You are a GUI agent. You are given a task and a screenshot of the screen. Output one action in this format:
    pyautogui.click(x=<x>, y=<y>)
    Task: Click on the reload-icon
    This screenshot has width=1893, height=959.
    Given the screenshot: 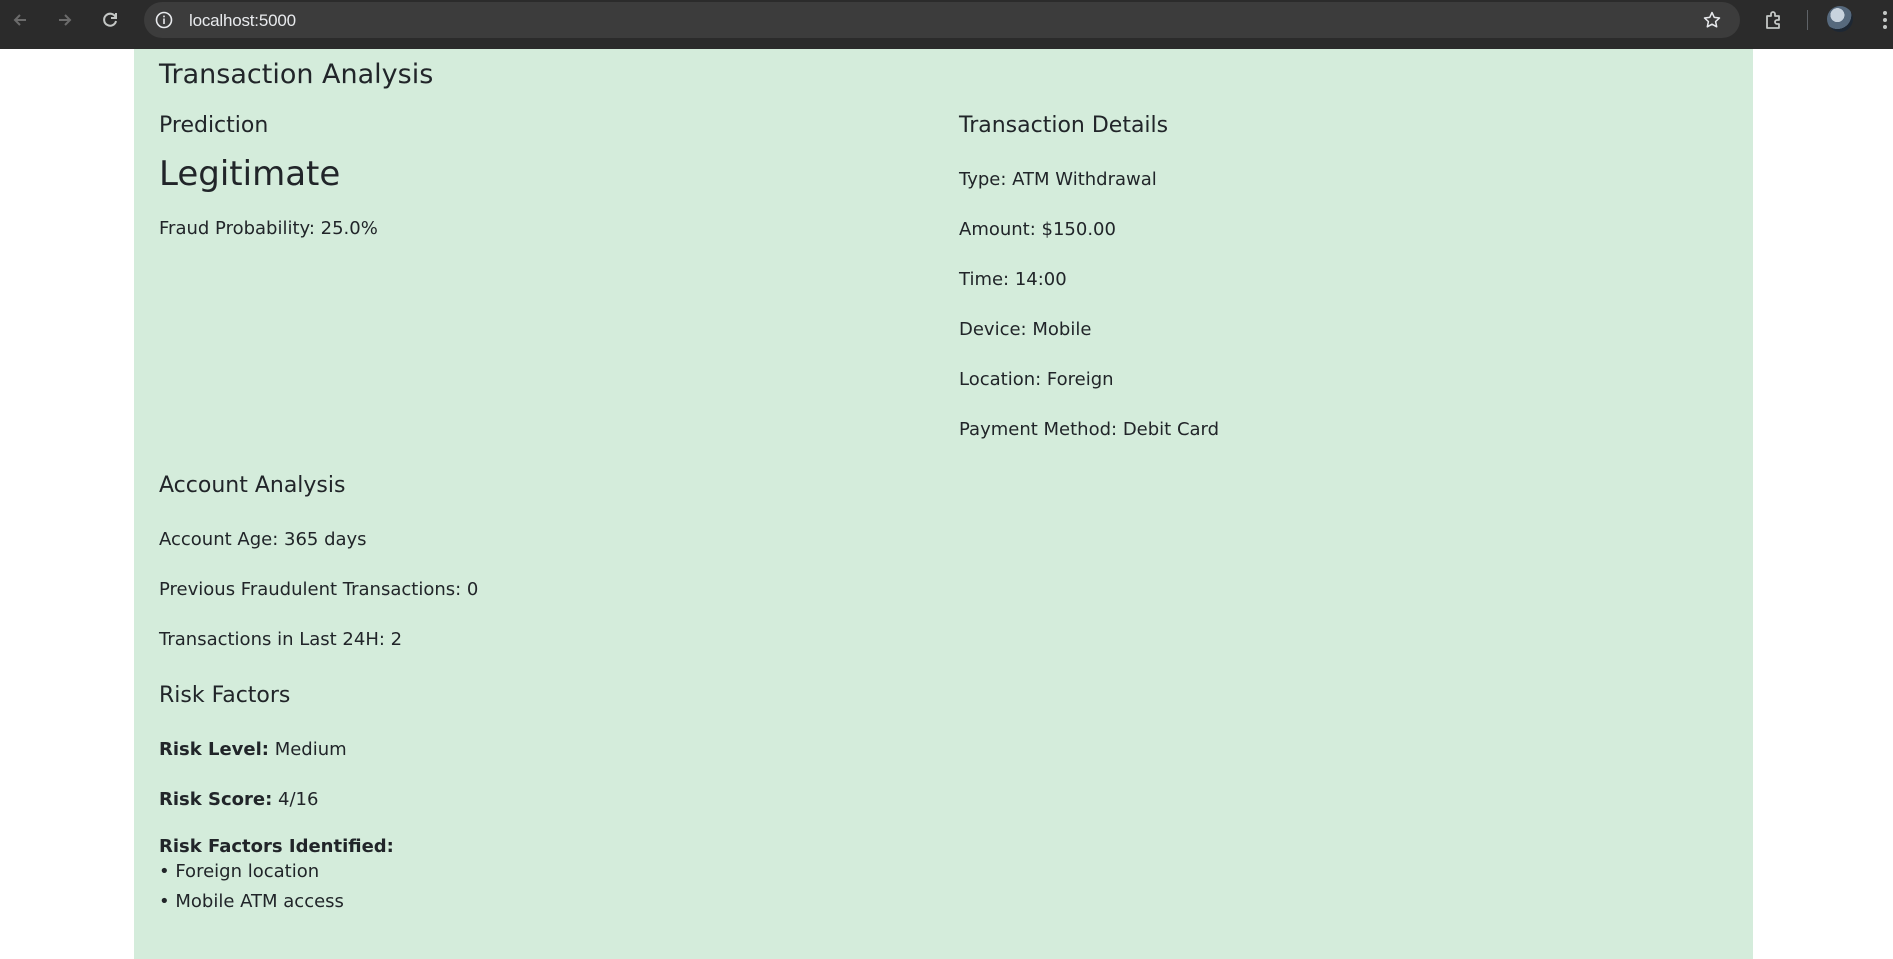 What is the action you would take?
    pyautogui.click(x=110, y=19)
    